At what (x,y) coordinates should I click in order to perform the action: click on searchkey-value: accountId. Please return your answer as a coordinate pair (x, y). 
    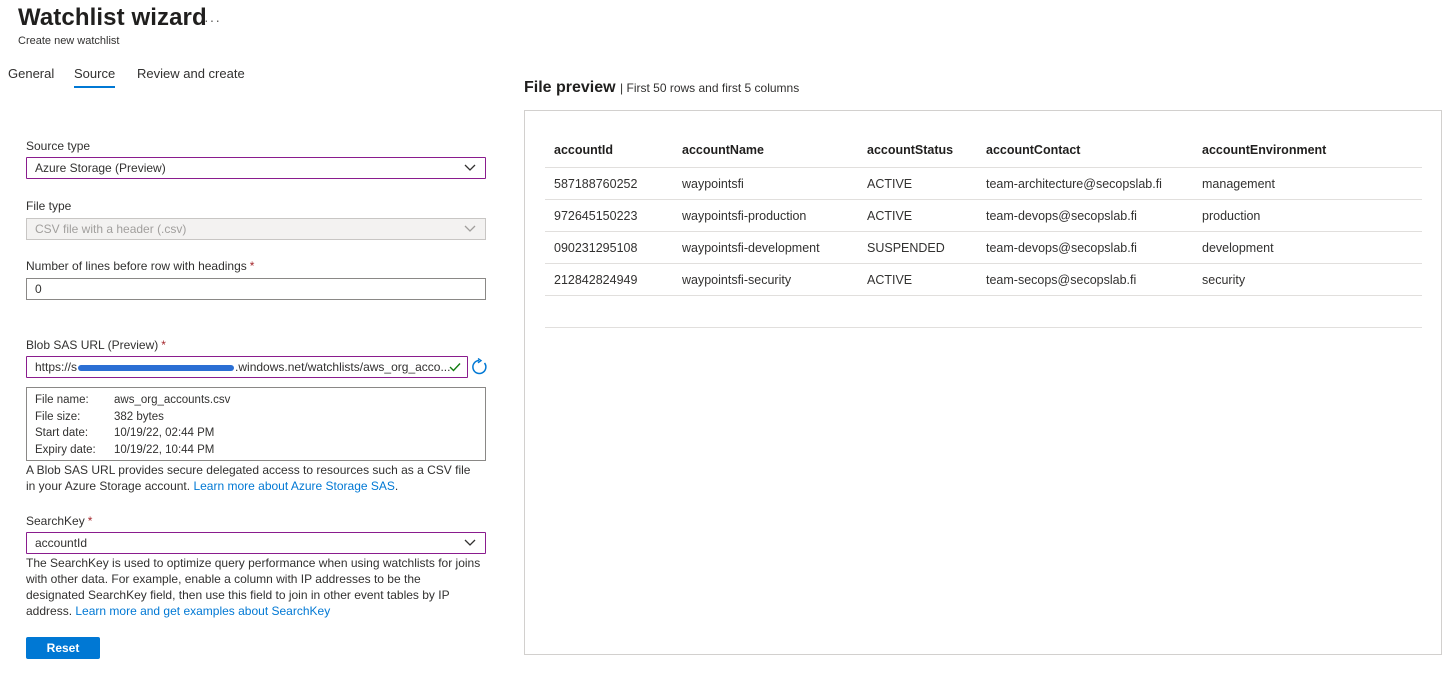
    Looking at the image, I should click on (61, 543).